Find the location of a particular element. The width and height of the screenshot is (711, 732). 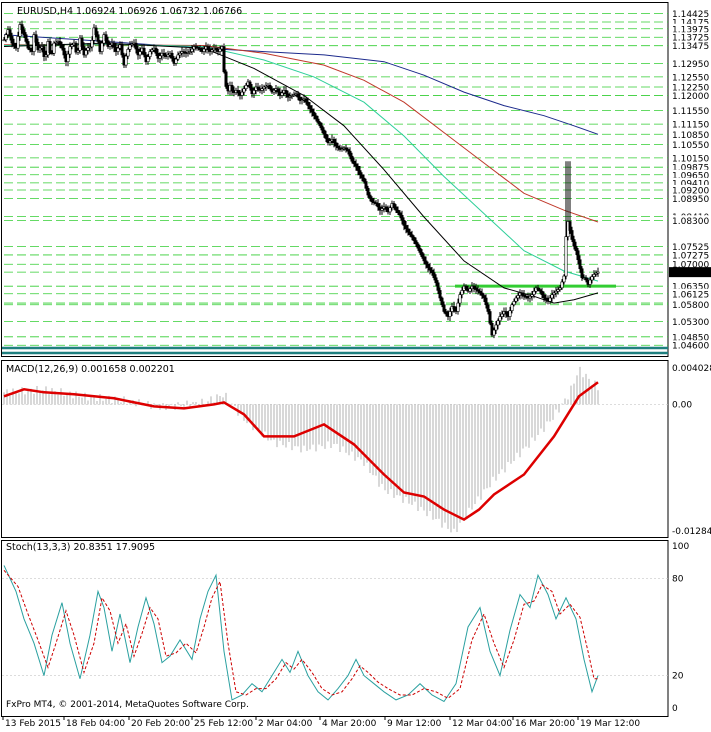

time-tick-label: 20 Feb 20:00 is located at coordinates (160, 724).